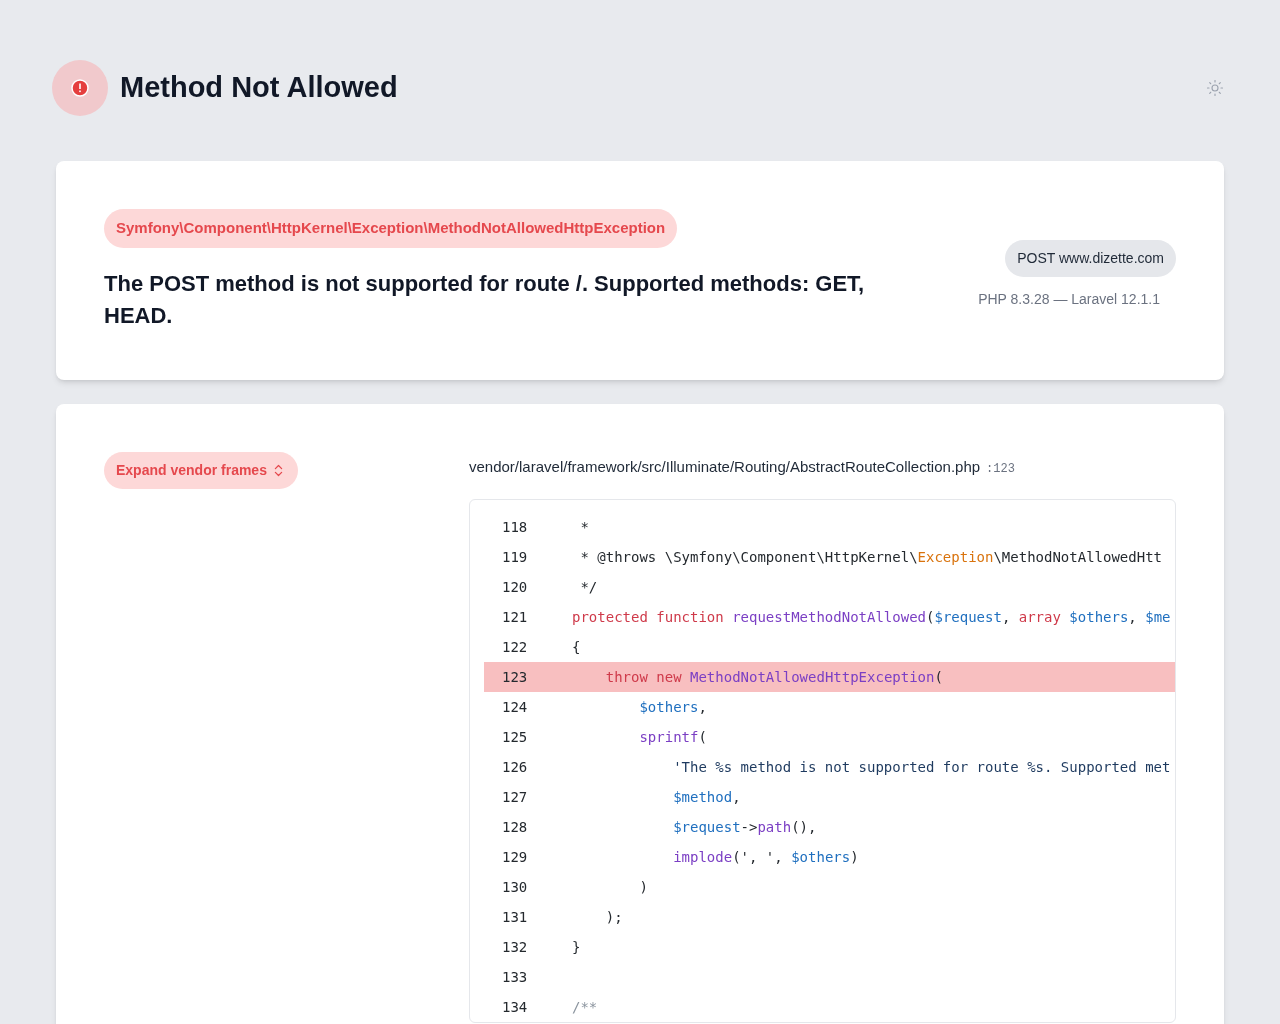 The image size is (1280, 1024). What do you see at coordinates (515, 857) in the screenshot?
I see `code-line-number: 129` at bounding box center [515, 857].